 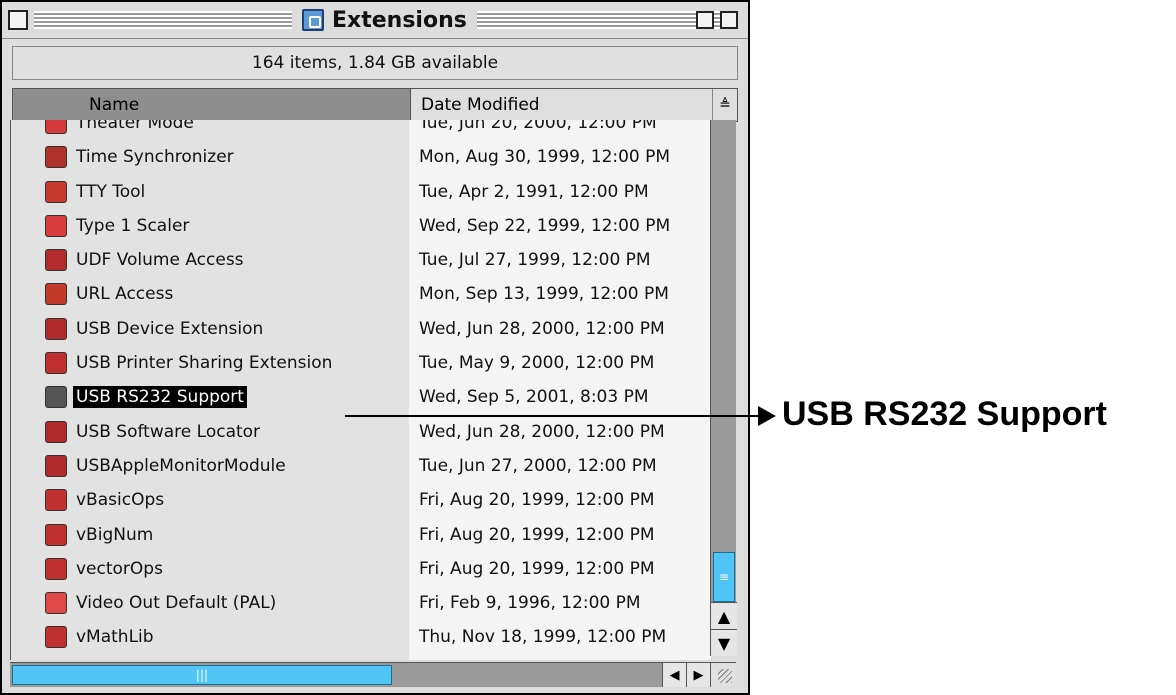 I want to click on item-name: Time Synchronizer, so click(x=155, y=157).